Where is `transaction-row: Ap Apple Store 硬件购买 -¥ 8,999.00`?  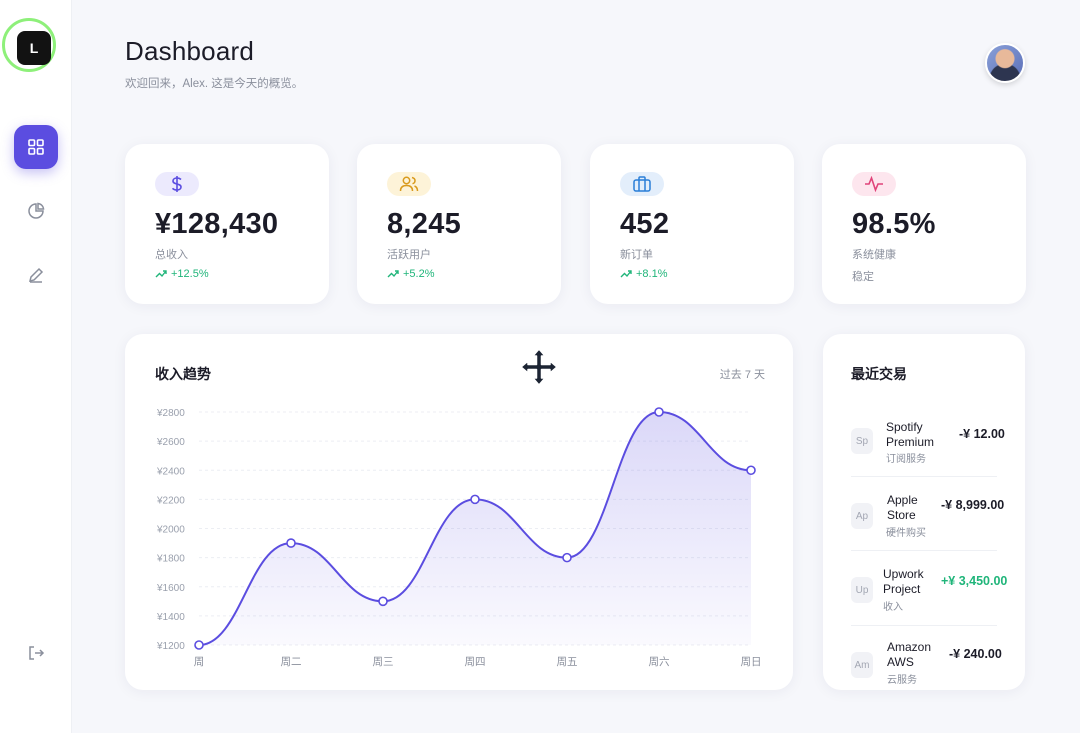
transaction-row: Ap Apple Store 硬件购买 -¥ 8,999.00 is located at coordinates (927, 516).